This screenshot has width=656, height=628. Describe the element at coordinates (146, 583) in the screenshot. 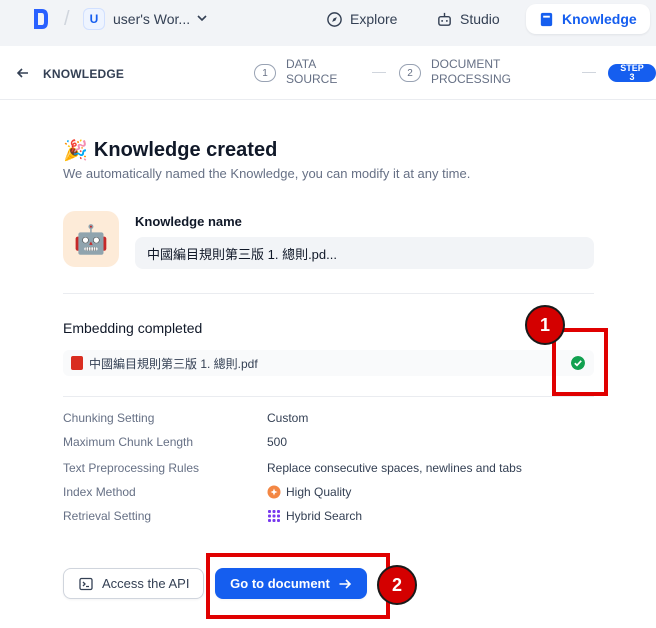

I see `access-api-label: Access the API` at that location.